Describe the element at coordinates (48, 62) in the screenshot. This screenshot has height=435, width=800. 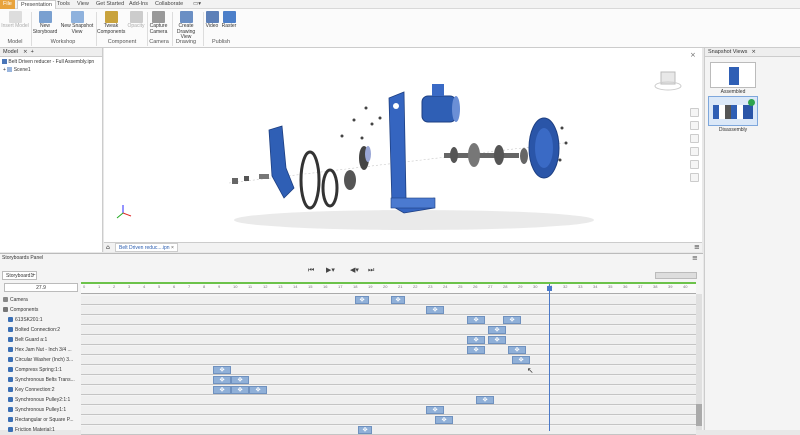
I see `tree-root: Belt Driven reducer - Full Assembly.ipn` at that location.